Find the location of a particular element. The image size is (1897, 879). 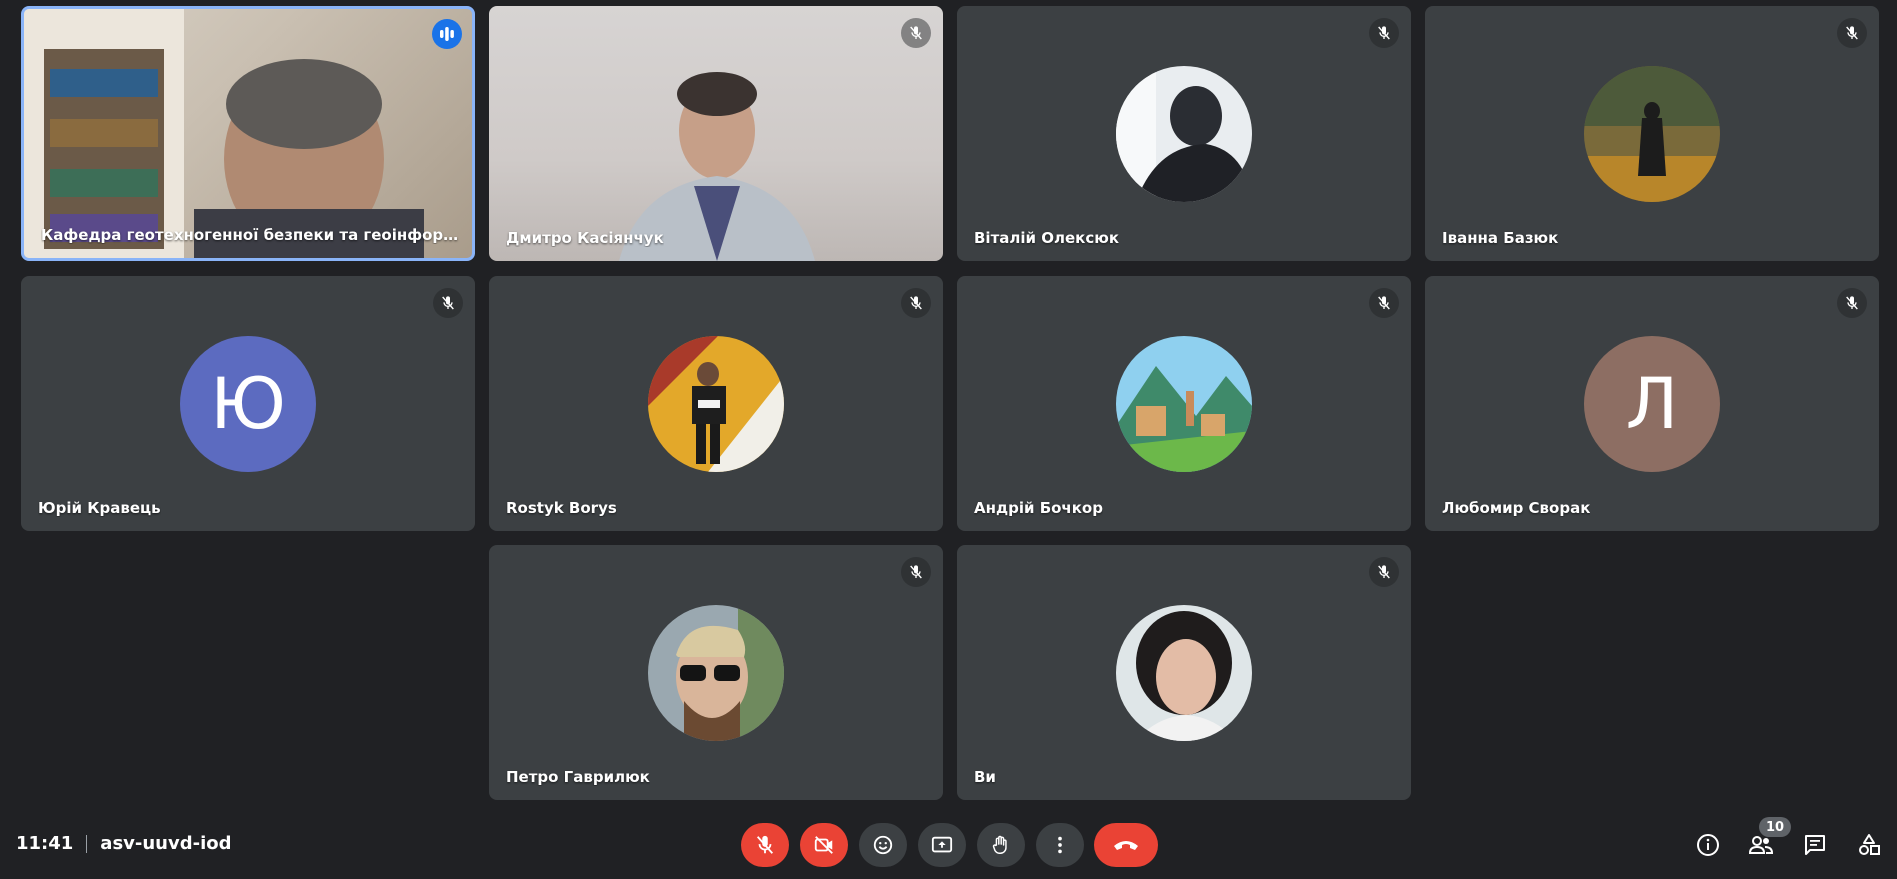

participant-name: Андрій Бочкор is located at coordinates (1038, 508).